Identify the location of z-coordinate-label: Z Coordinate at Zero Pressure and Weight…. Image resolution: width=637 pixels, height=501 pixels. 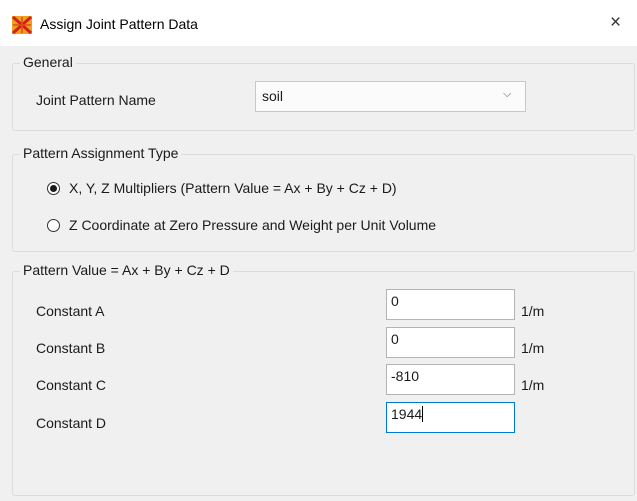
(252, 225).